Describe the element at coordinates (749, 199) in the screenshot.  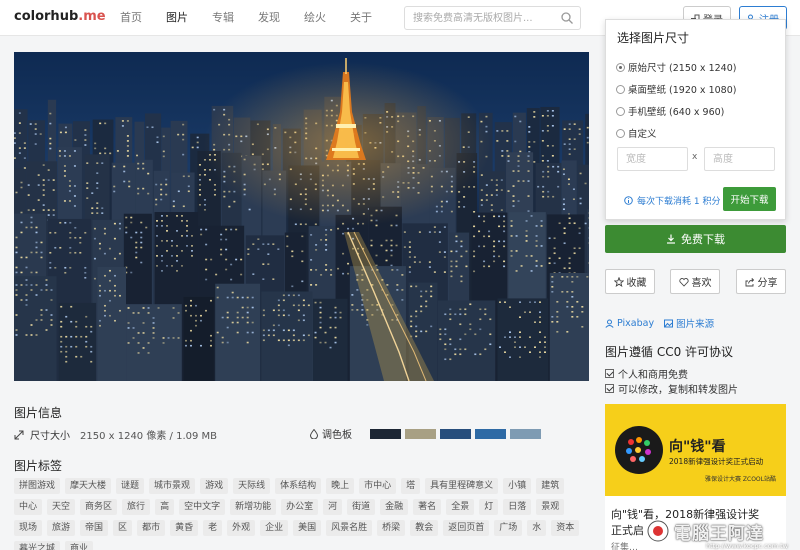
I see `start-download-button: 开始下载` at that location.